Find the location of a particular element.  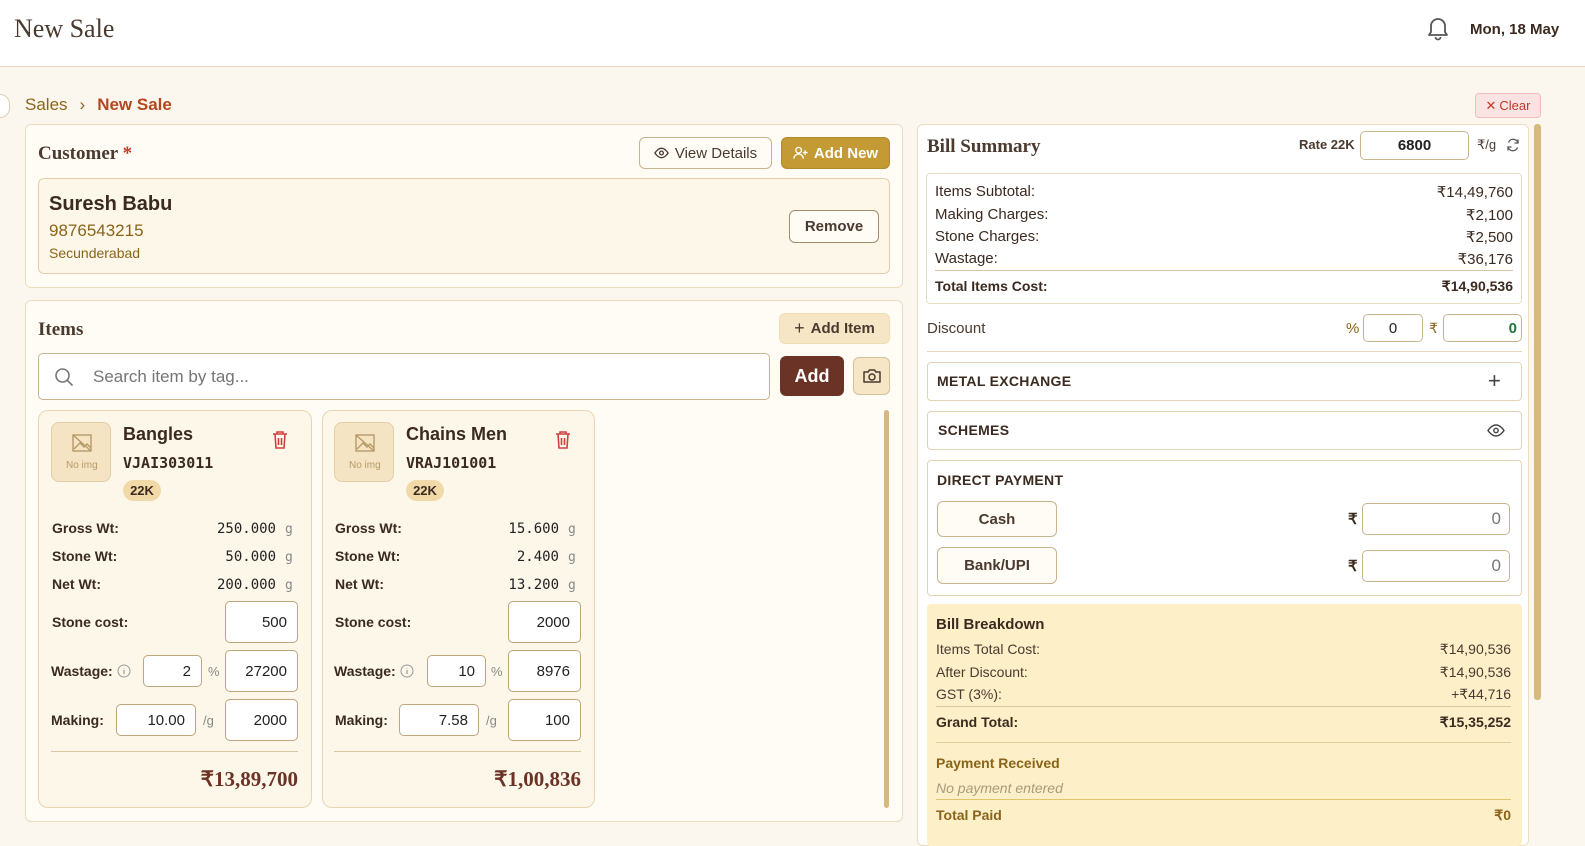

making-rate-input: 7.58 is located at coordinates (439, 720).